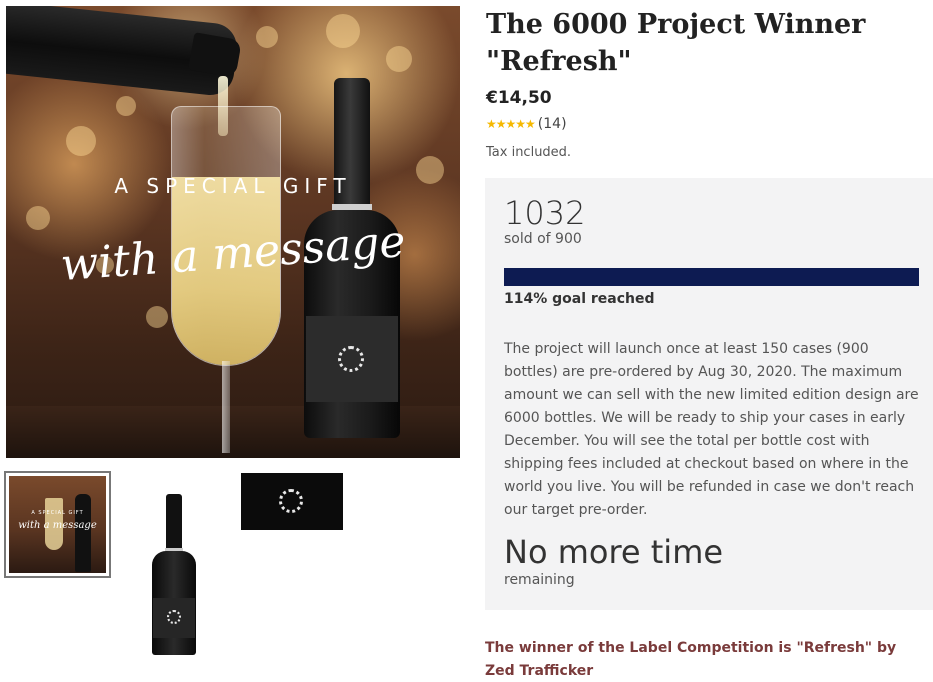 Image resolution: width=933 pixels, height=682 pixels. I want to click on product-title: The 6000 Project Winner "Refresh", so click(676, 43).